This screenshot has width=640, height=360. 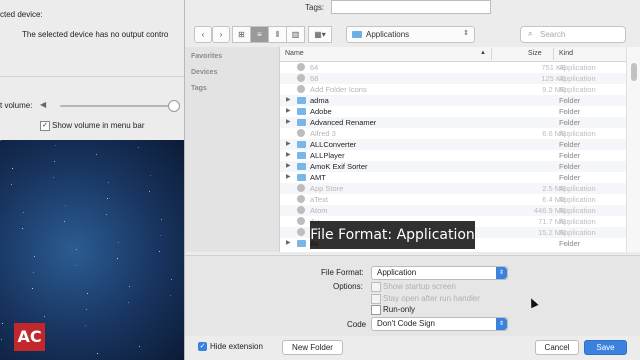 I want to click on file-size: 751 KB, so click(x=553, y=67).